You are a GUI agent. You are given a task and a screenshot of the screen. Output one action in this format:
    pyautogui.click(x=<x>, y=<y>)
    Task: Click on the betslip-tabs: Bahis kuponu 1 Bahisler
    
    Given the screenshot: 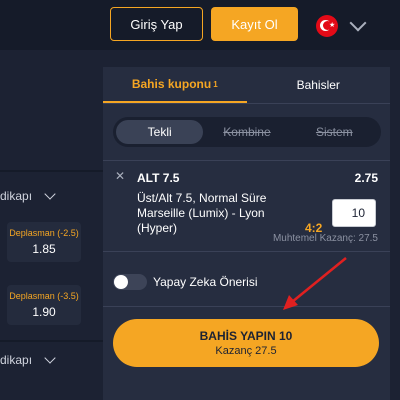 What is the action you would take?
    pyautogui.click(x=246, y=85)
    